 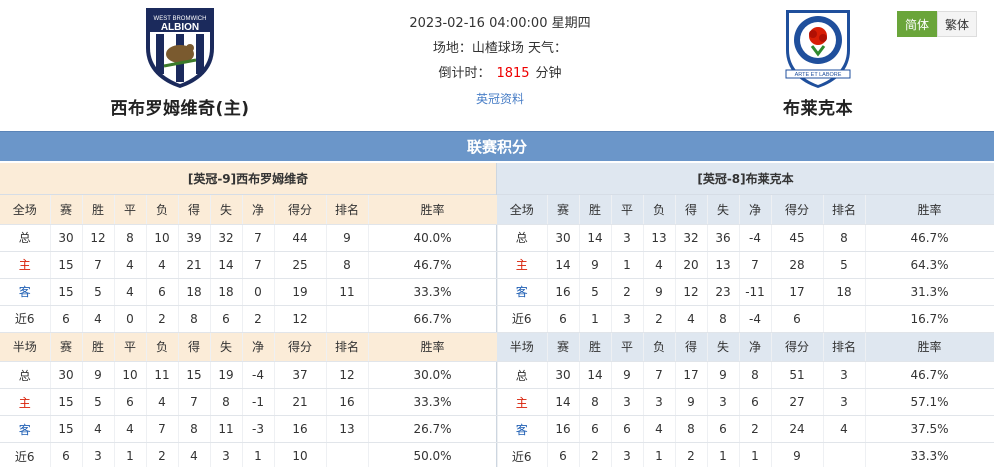 I want to click on table-cell: 26.7%, so click(x=433, y=429).